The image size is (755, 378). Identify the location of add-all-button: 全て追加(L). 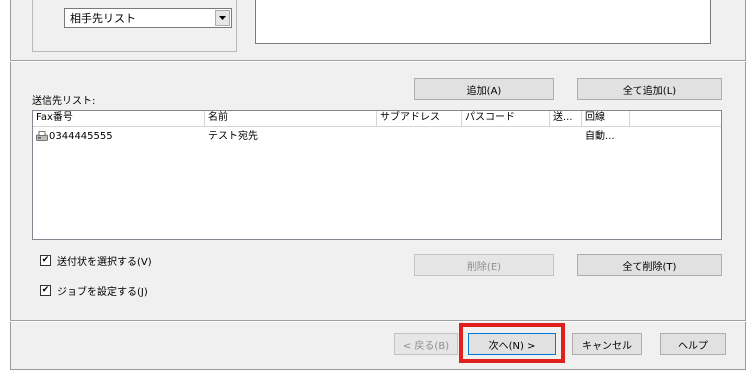
(649, 89).